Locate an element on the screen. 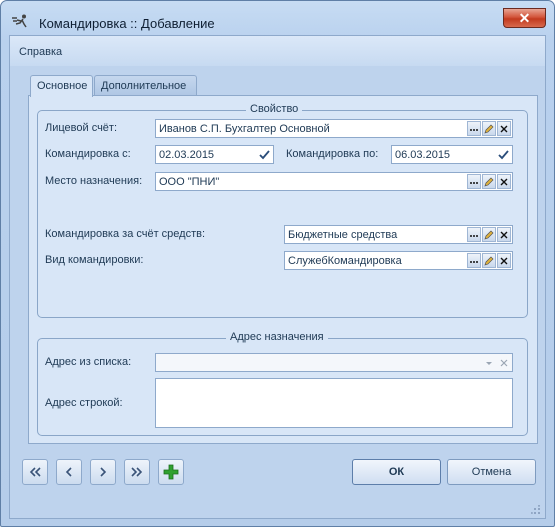  previous-record-button is located at coordinates (69, 472).